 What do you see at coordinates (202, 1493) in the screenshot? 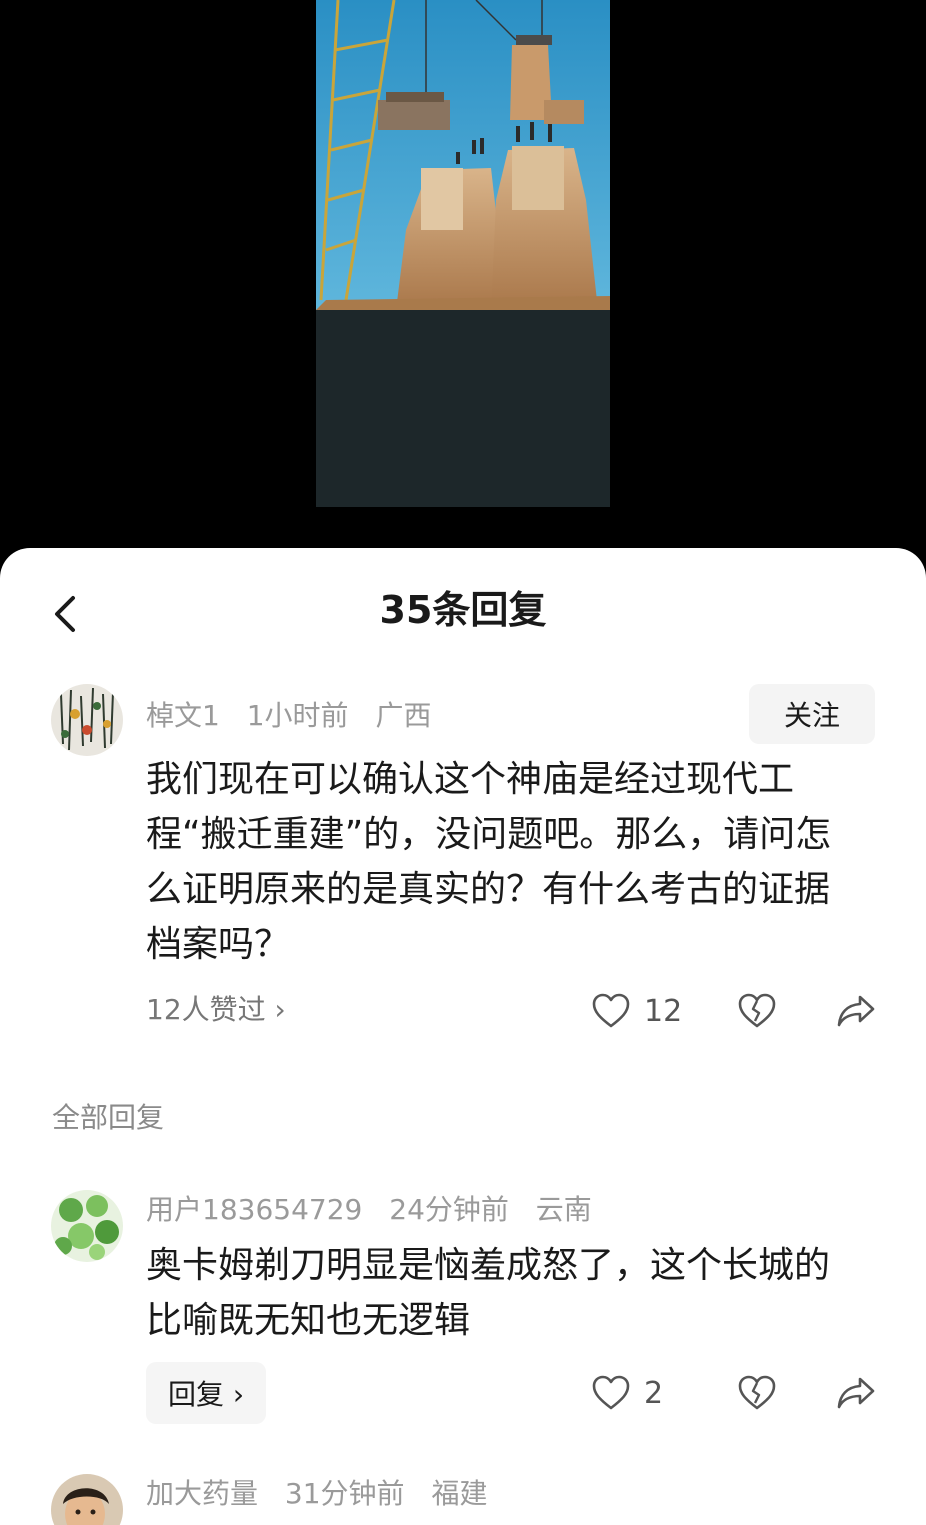
I see `username: 加大药量` at bounding box center [202, 1493].